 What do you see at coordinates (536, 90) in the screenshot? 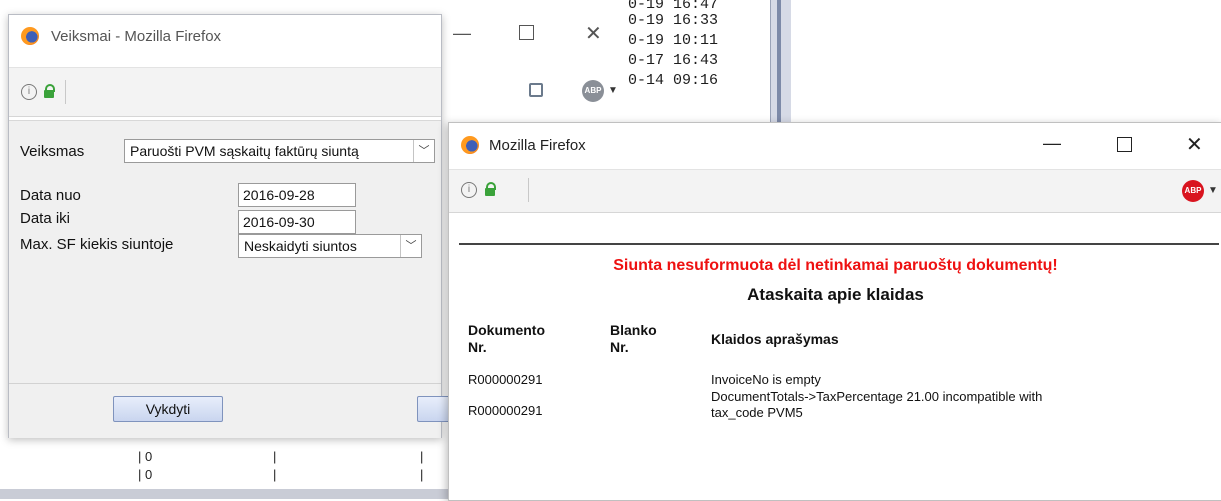
I see `page-action-icon` at bounding box center [536, 90].